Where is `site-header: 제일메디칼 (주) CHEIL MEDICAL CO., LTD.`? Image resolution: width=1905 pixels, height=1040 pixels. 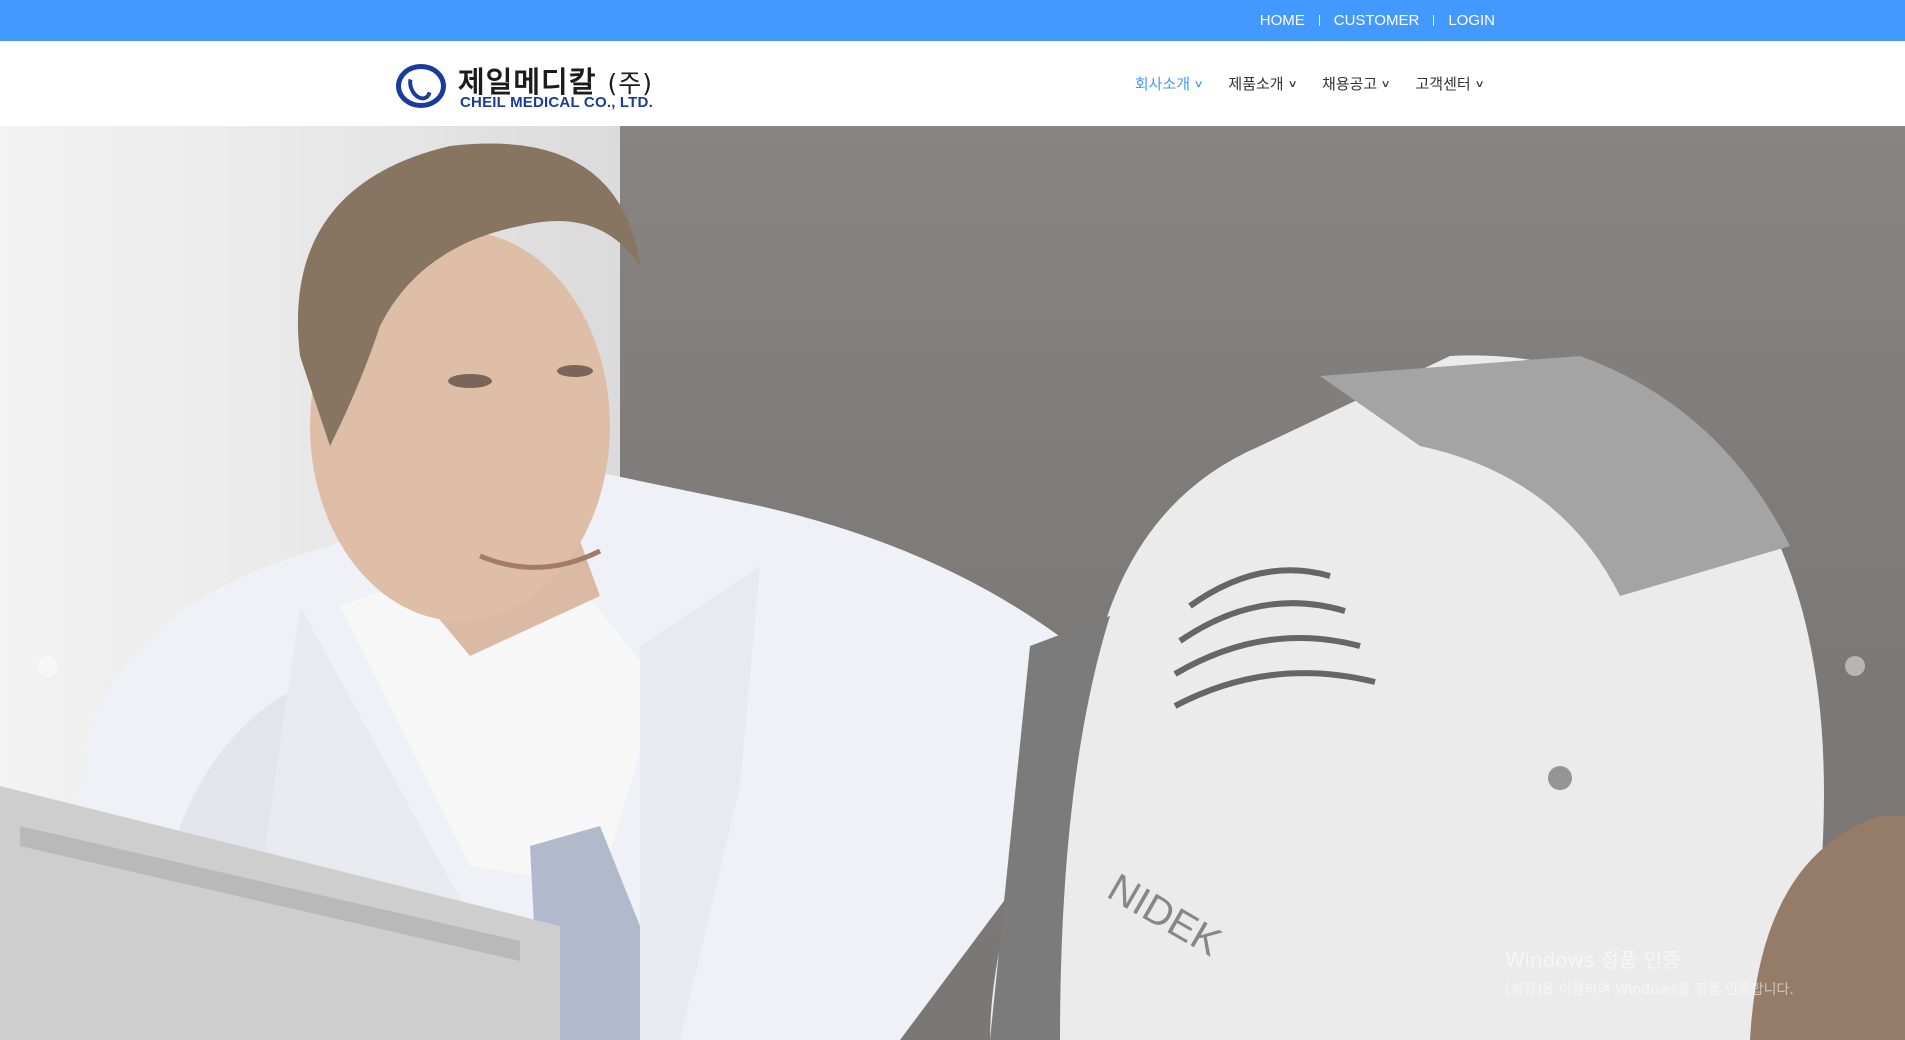
site-header: 제일메디칼 (주) CHEIL MEDICAL CO., LTD. is located at coordinates (952, 84).